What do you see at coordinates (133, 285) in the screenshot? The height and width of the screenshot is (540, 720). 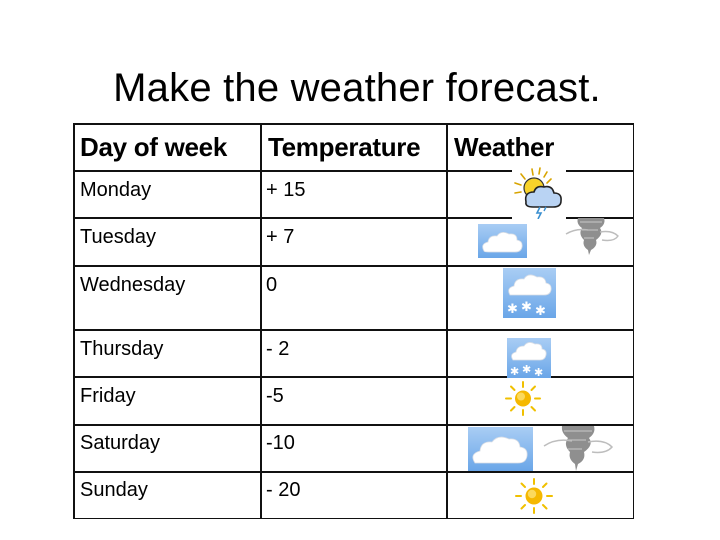 I see `table-row-day: Wednesday` at bounding box center [133, 285].